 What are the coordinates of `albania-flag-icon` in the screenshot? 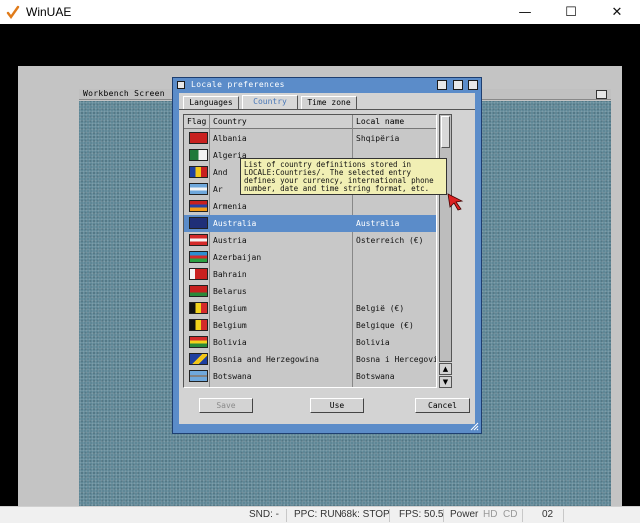 It's located at (198, 138).